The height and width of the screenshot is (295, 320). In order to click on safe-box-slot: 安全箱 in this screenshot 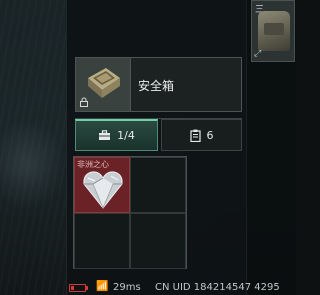, I will do `click(158, 84)`.